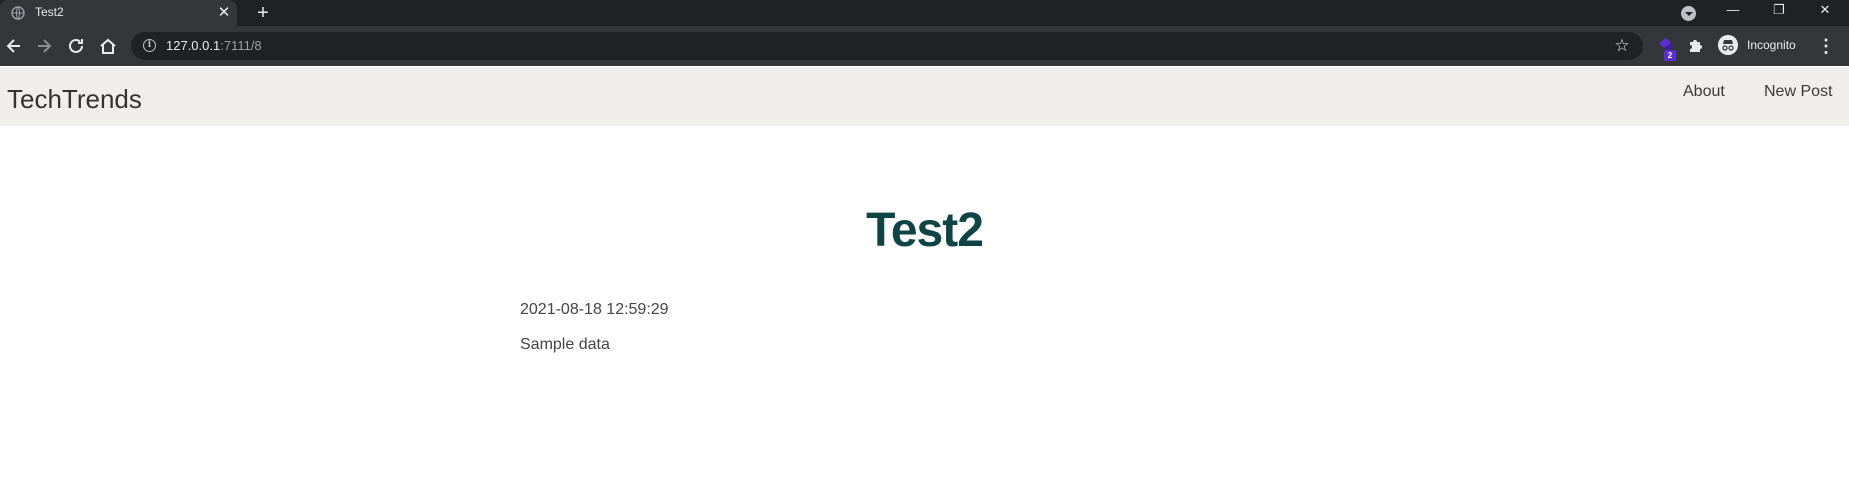 The width and height of the screenshot is (1849, 484). I want to click on browser-menu-icon: ⋮, so click(1826, 46).